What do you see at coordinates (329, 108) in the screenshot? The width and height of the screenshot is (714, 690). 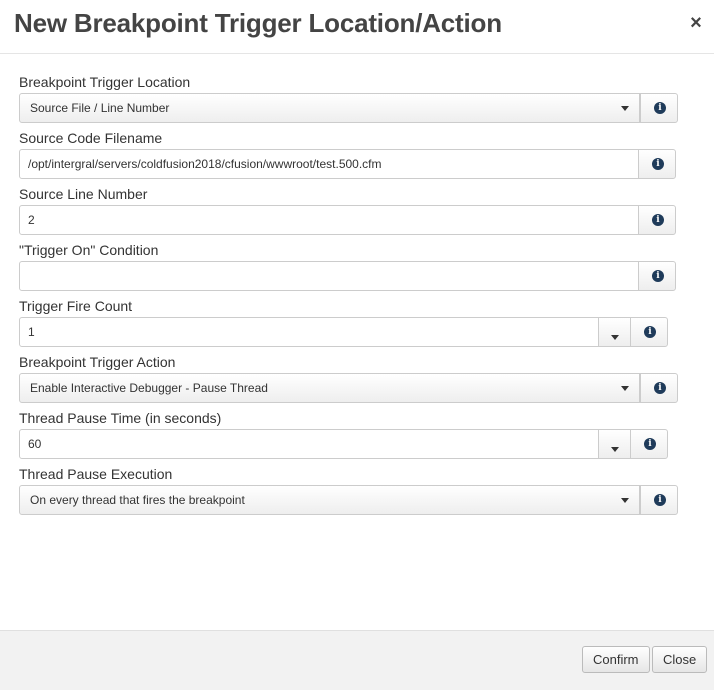 I see `trigger-location-select: Source File / Line Number` at bounding box center [329, 108].